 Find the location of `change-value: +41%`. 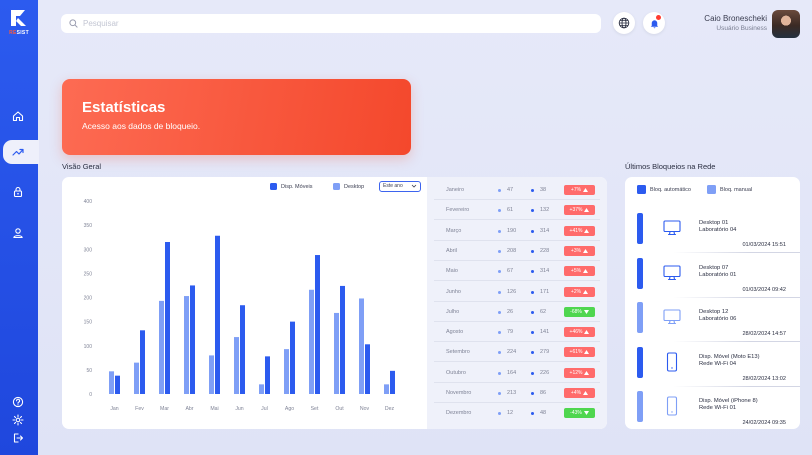

change-value: +41% is located at coordinates (576, 230).